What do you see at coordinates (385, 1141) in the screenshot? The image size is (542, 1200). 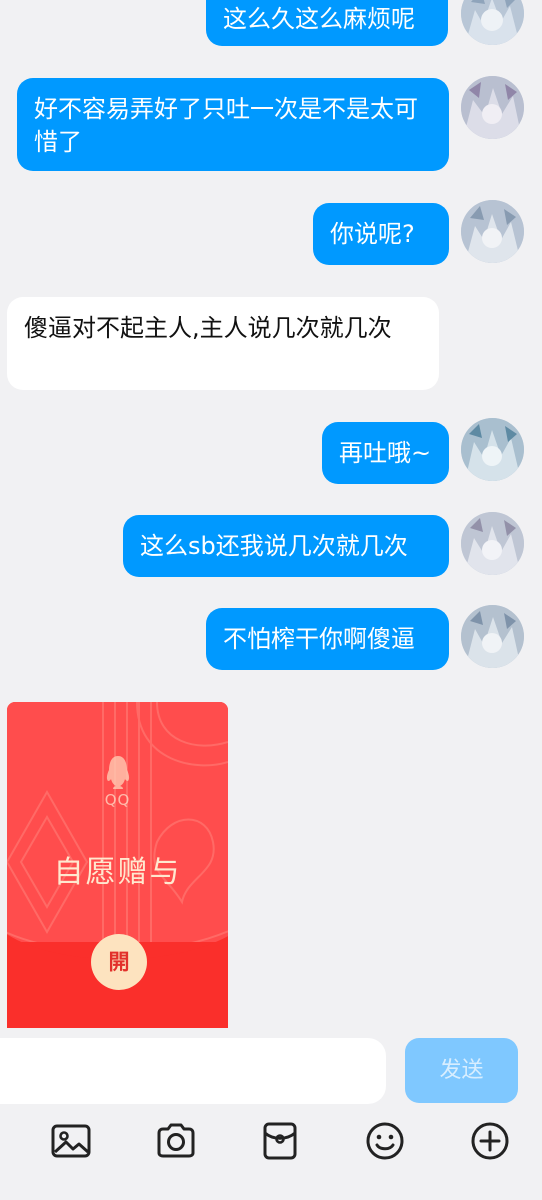 I see `emoji-icon` at bounding box center [385, 1141].